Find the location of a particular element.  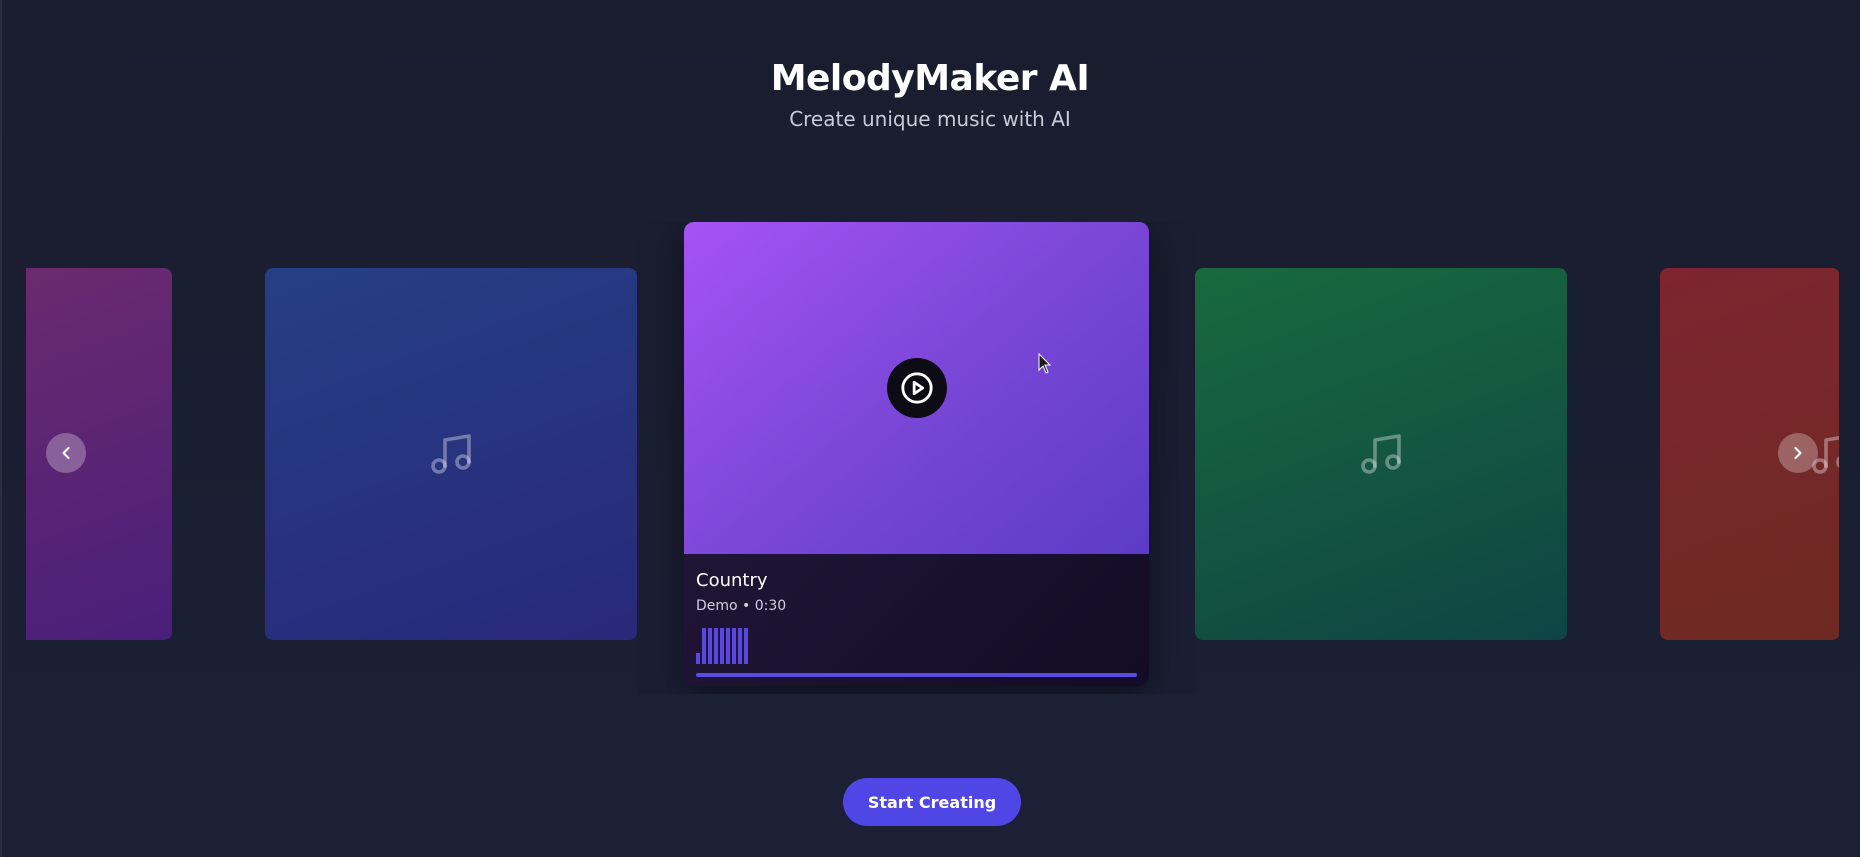

play-icon is located at coordinates (916, 388).